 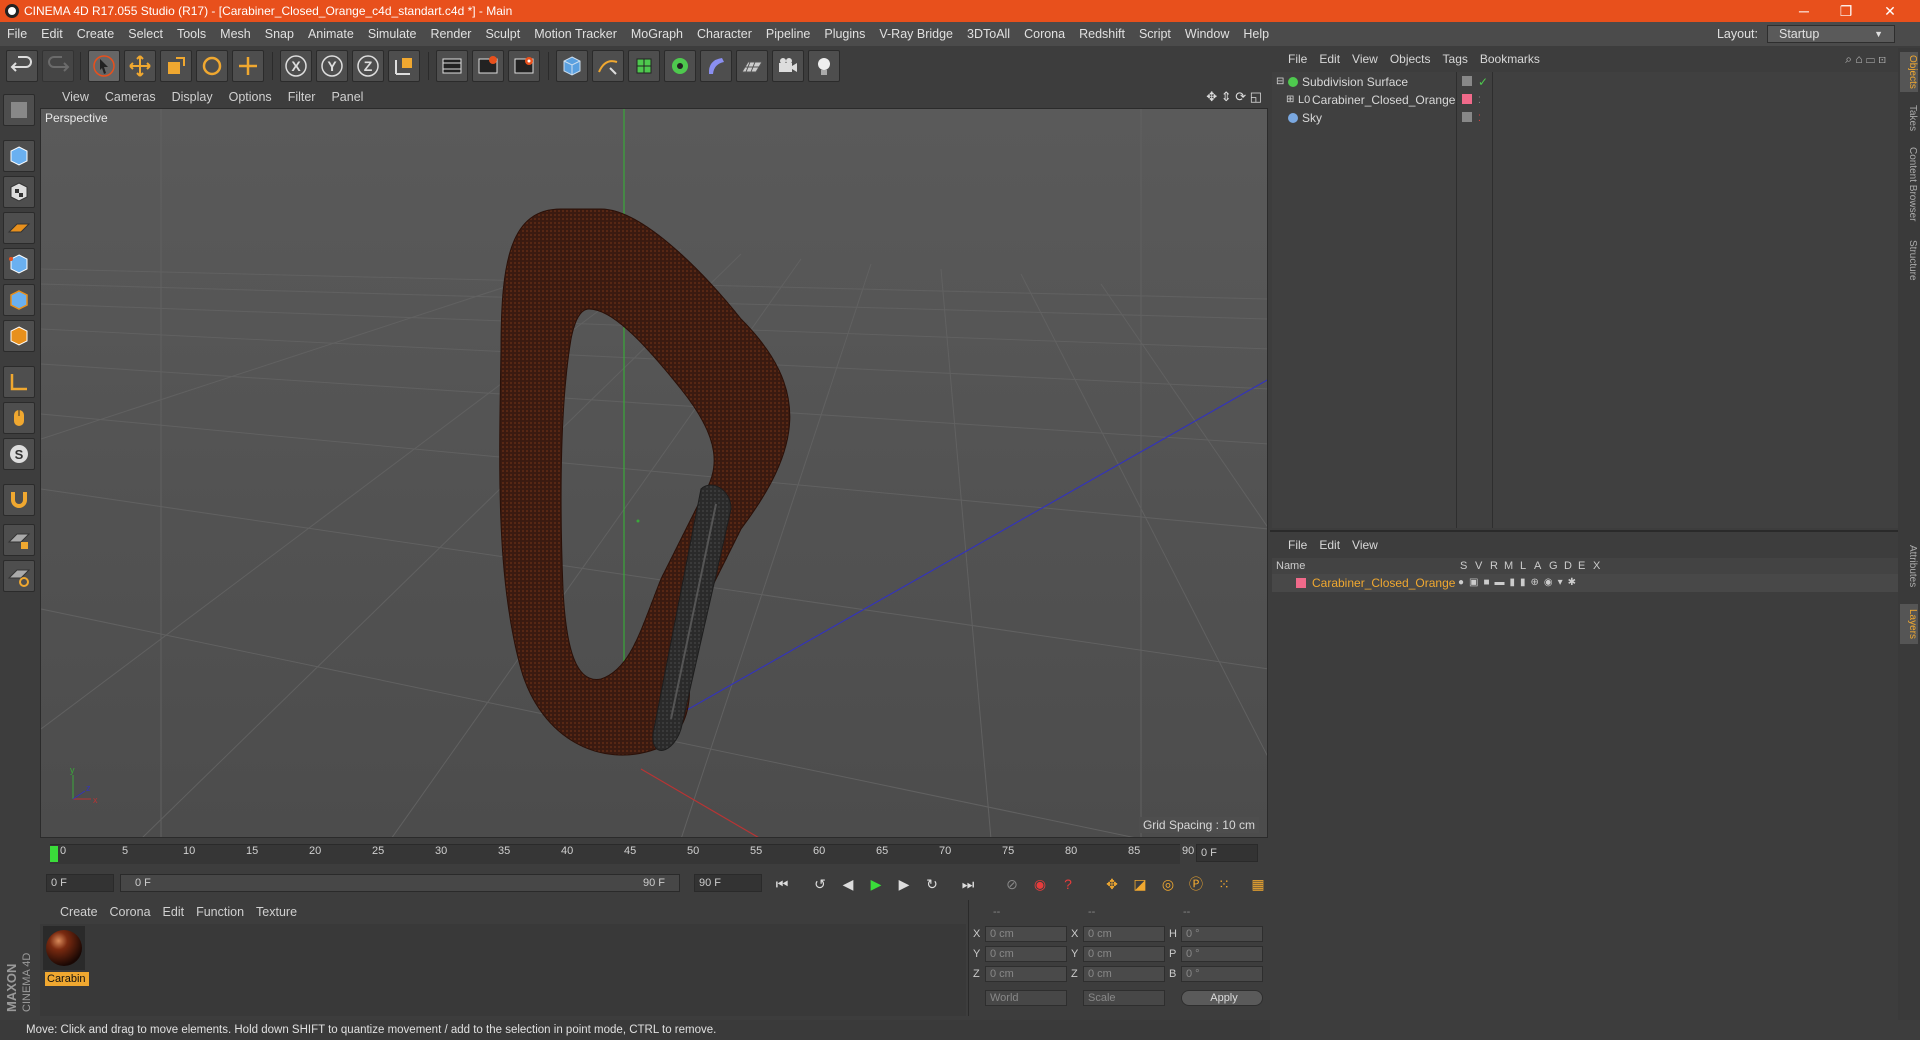 What do you see at coordinates (450, 34) in the screenshot?
I see `menu-render: Render` at bounding box center [450, 34].